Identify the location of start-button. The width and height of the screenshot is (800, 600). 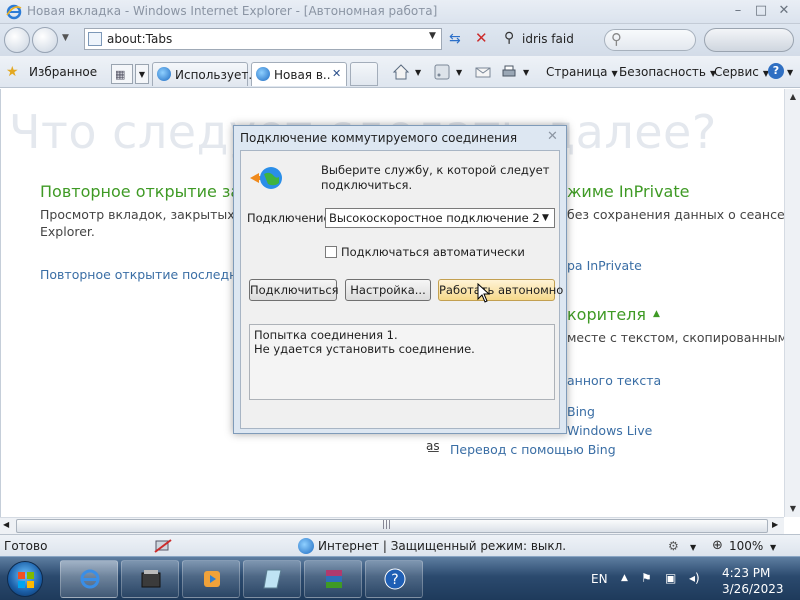
(25, 579).